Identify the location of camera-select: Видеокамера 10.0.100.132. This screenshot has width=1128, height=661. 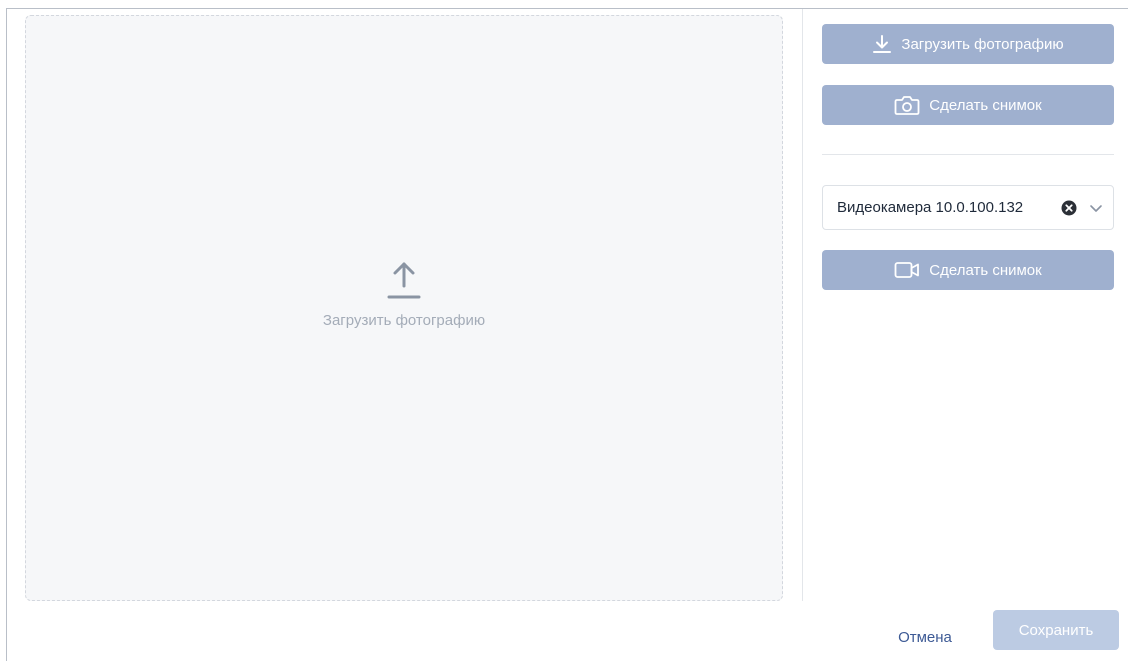
(968, 207).